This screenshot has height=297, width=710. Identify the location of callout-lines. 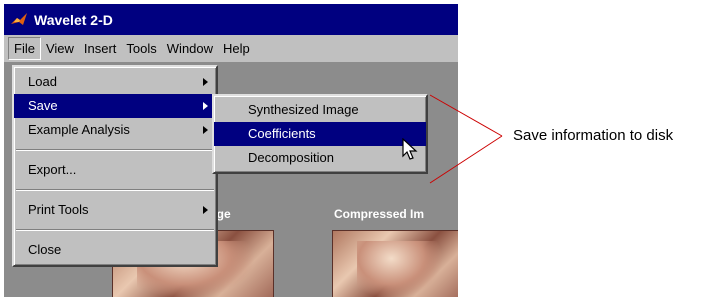
(466, 139).